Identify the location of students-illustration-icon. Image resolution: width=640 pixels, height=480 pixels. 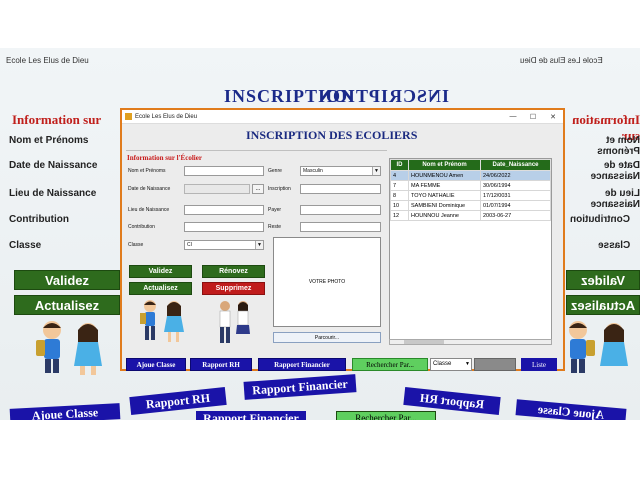
(234, 322).